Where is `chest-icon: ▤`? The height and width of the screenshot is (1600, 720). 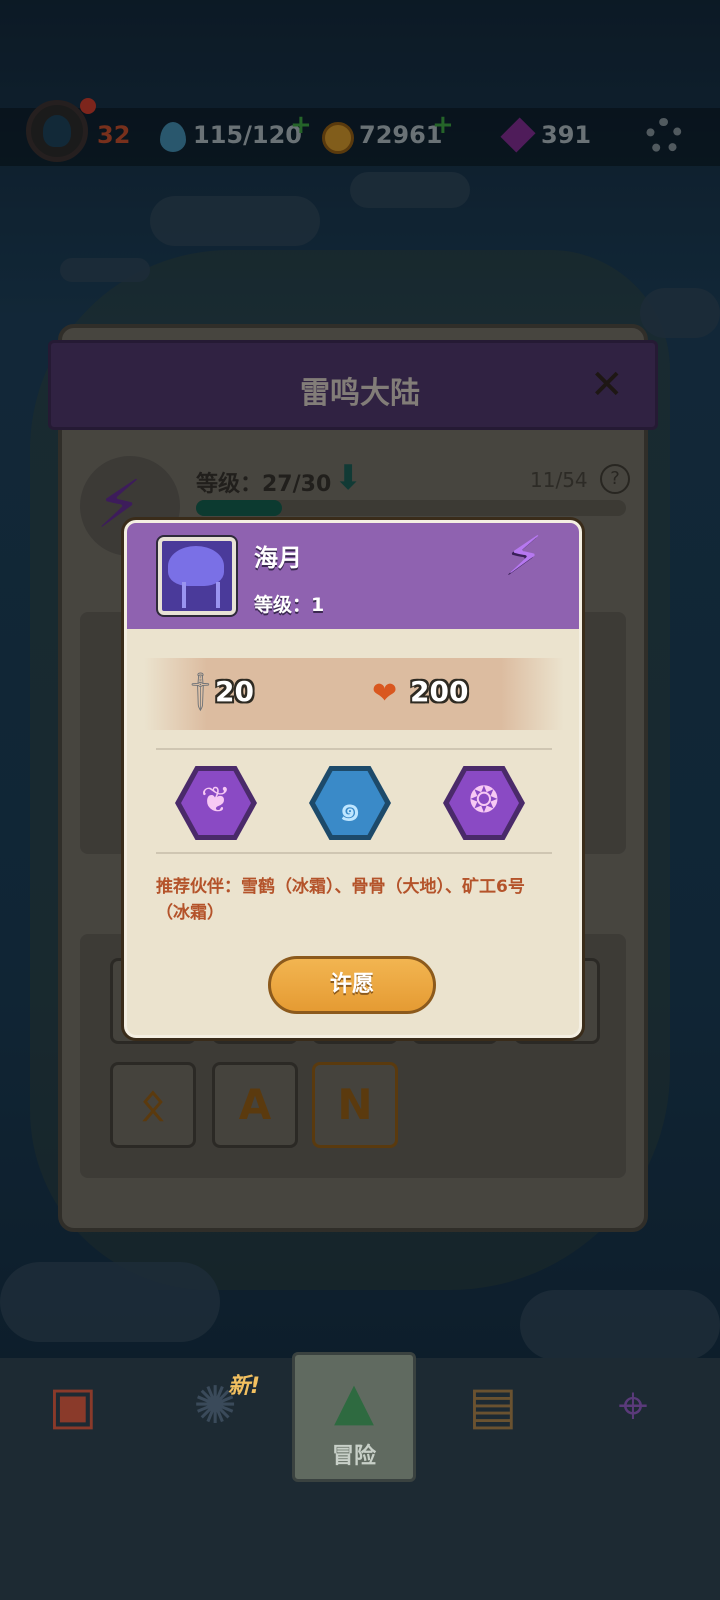
chest-icon: ▤ is located at coordinates (493, 1406).